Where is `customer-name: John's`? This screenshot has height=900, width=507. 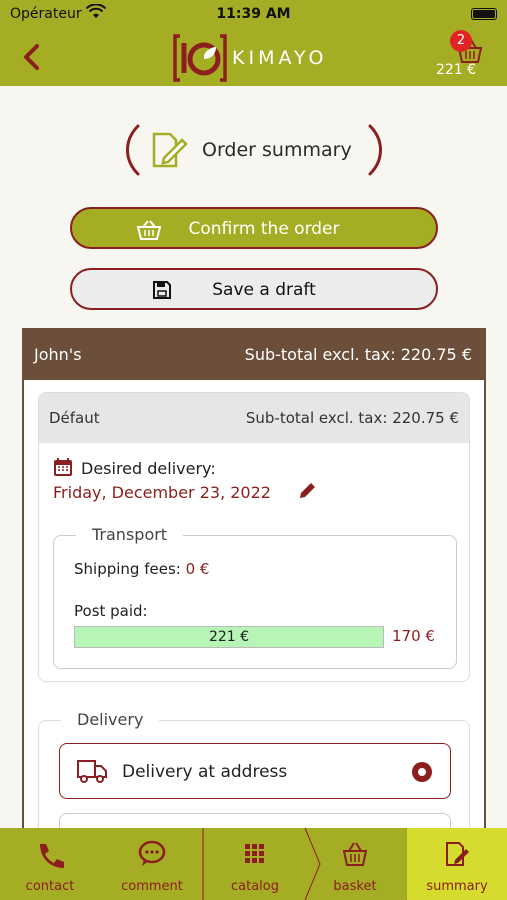 customer-name: John's is located at coordinates (58, 354).